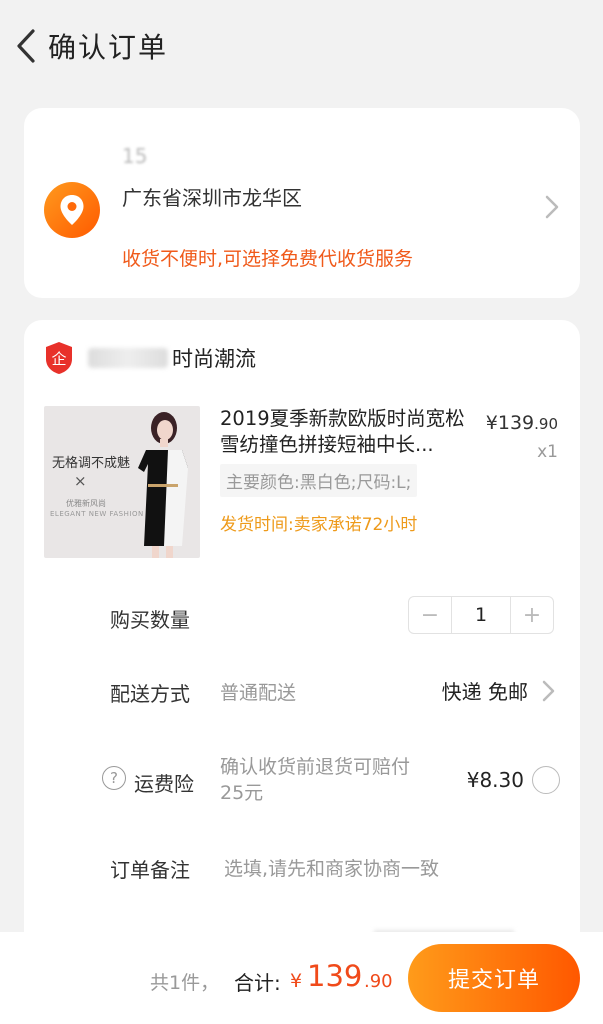  Describe the element at coordinates (108, 47) in the screenshot. I see `page-title: 确认订单` at that location.